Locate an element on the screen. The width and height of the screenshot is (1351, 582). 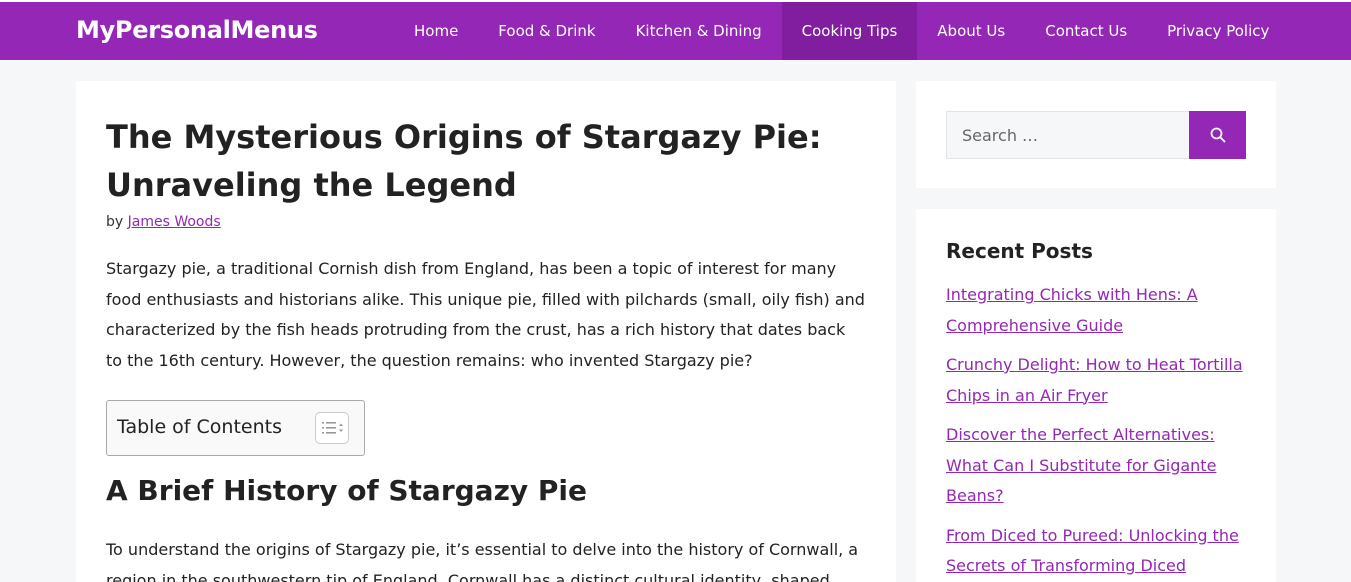
nav-item-privacy-policy: Privacy Policy is located at coordinates (1218, 31).